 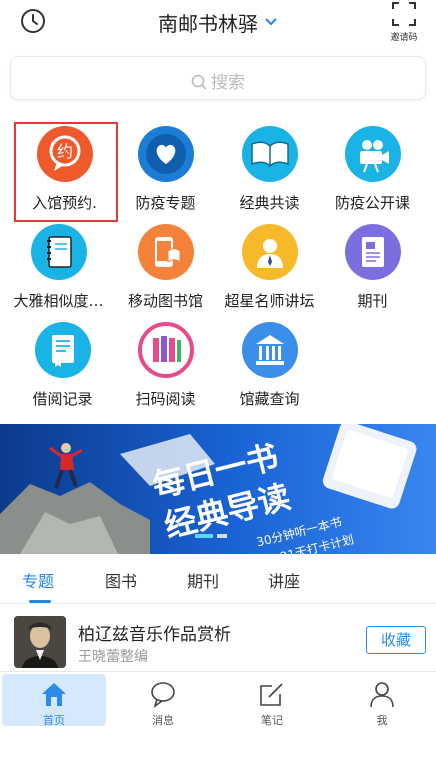 I want to click on nav-notes: 笔记, so click(x=272, y=700).